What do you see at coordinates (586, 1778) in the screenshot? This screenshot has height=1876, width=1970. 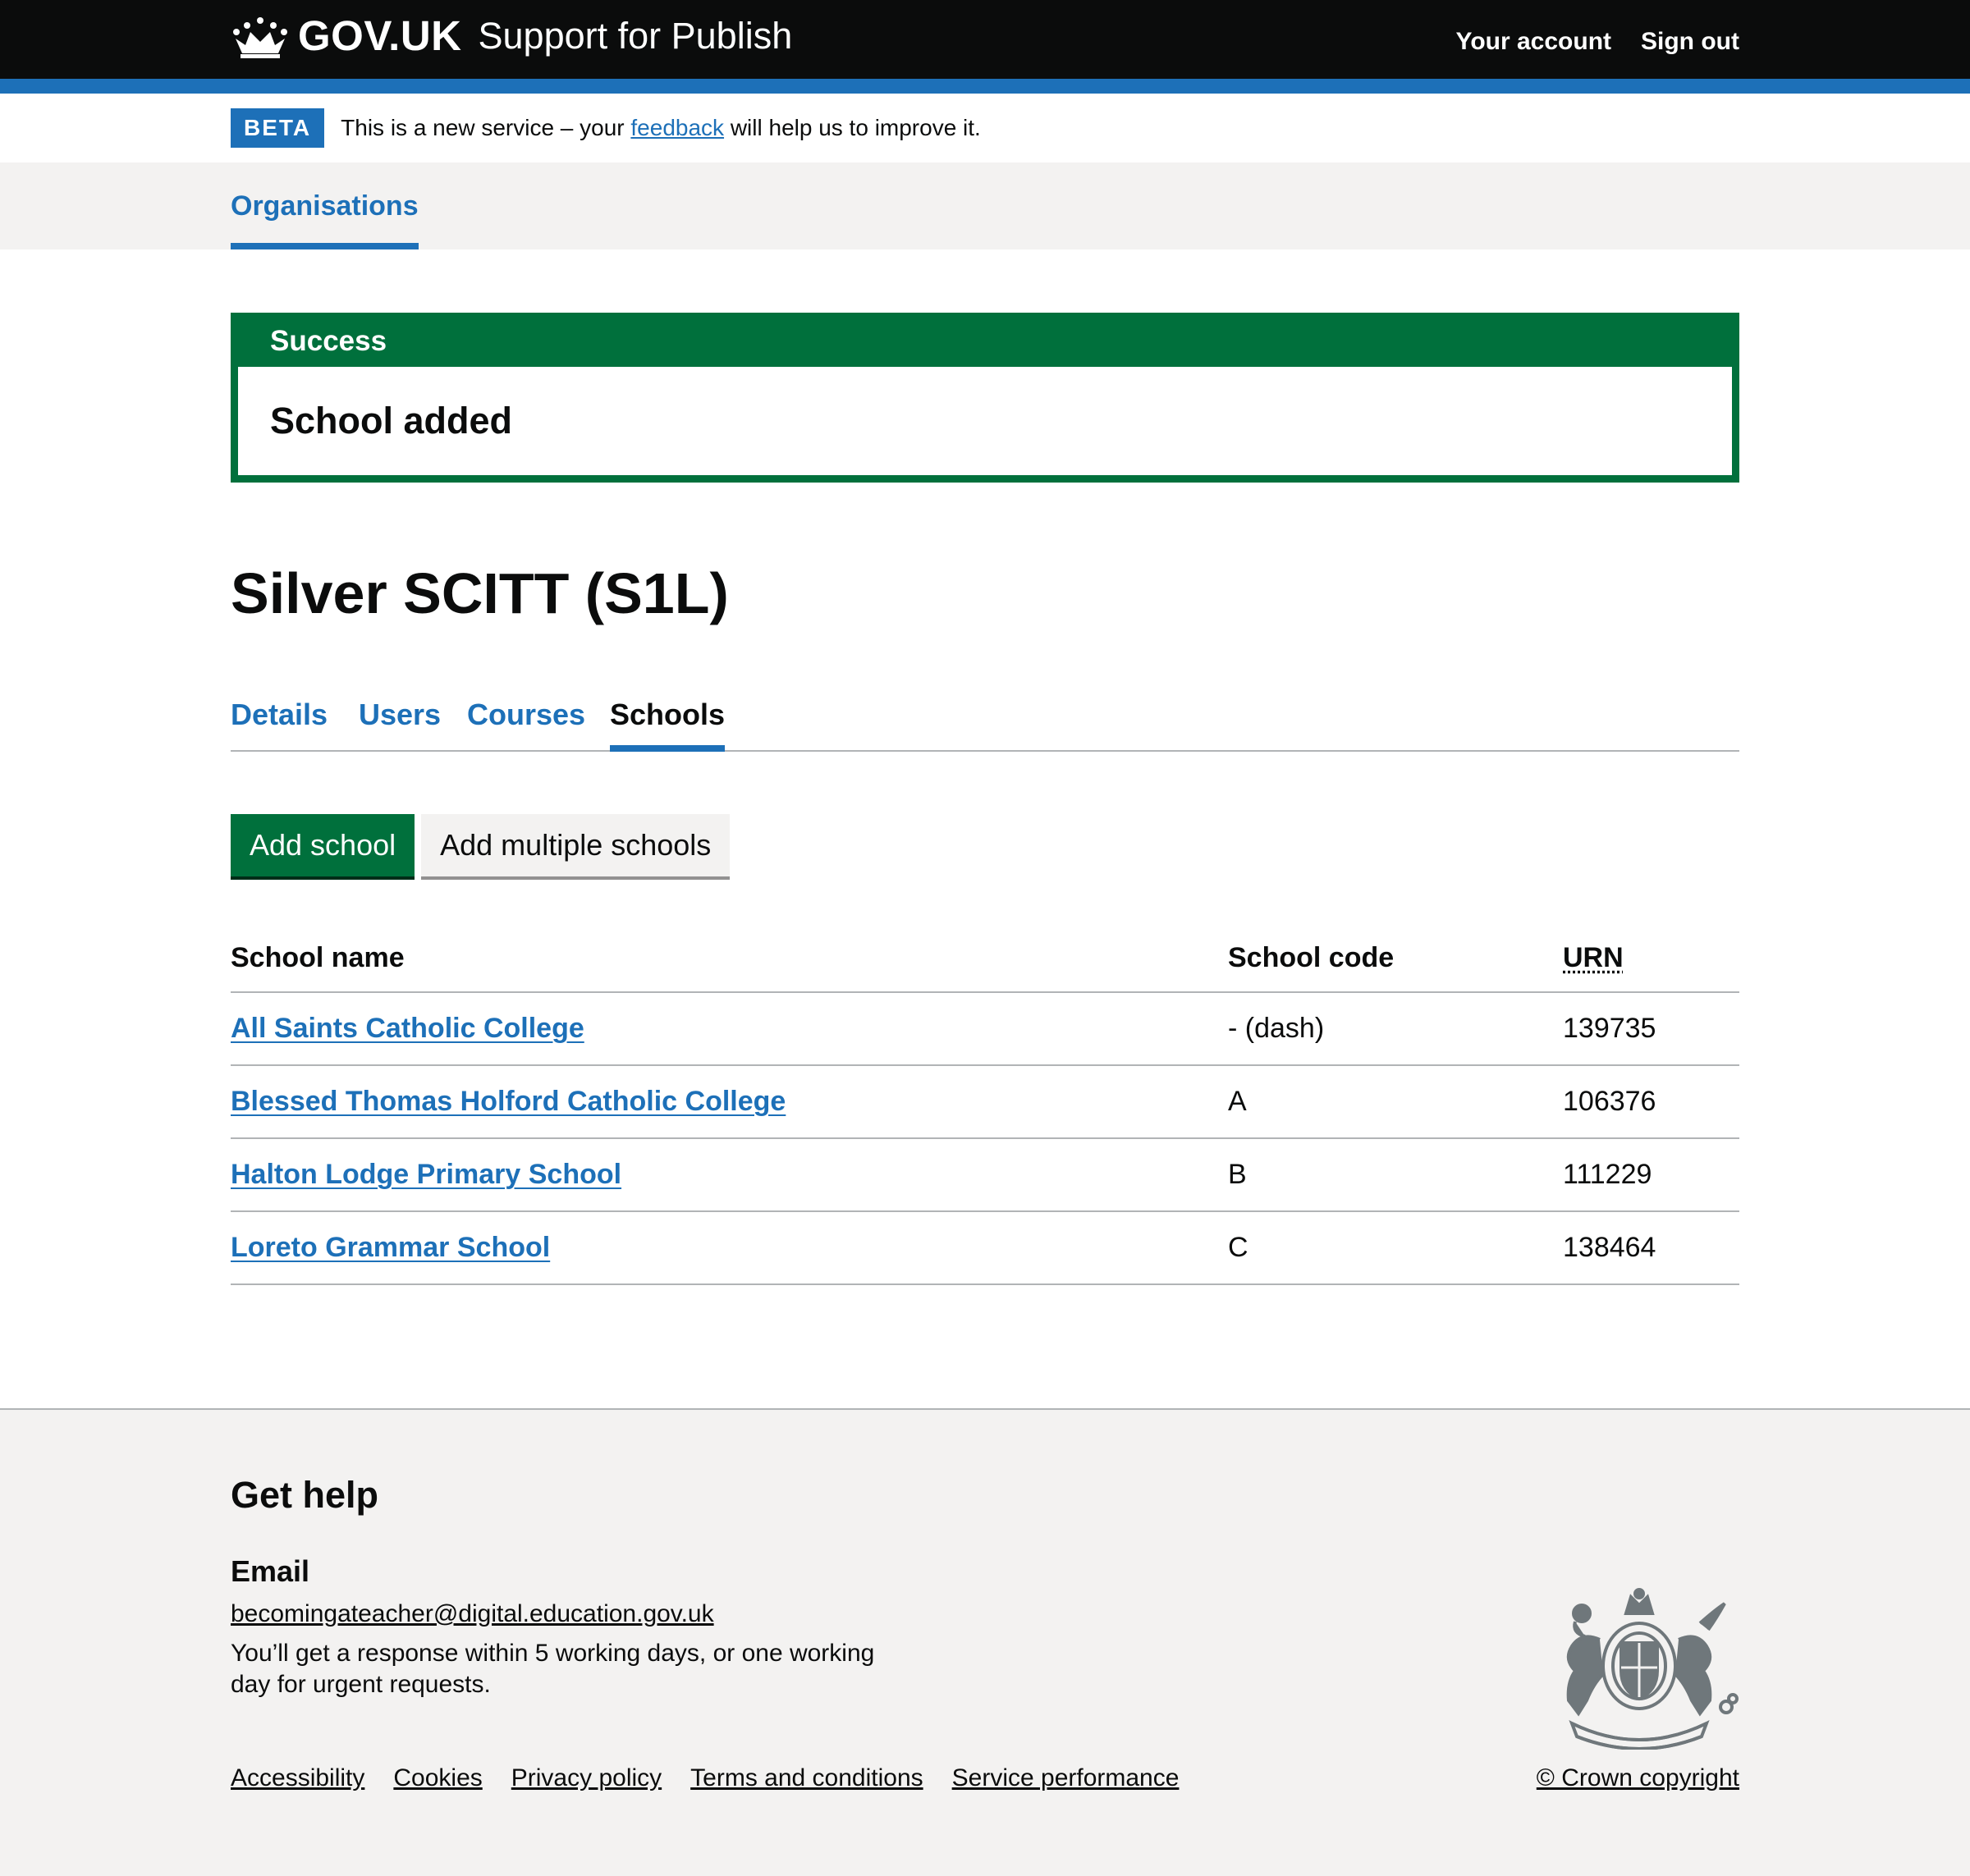 I see `footer-link-privacy-policy: Privacy policy` at bounding box center [586, 1778].